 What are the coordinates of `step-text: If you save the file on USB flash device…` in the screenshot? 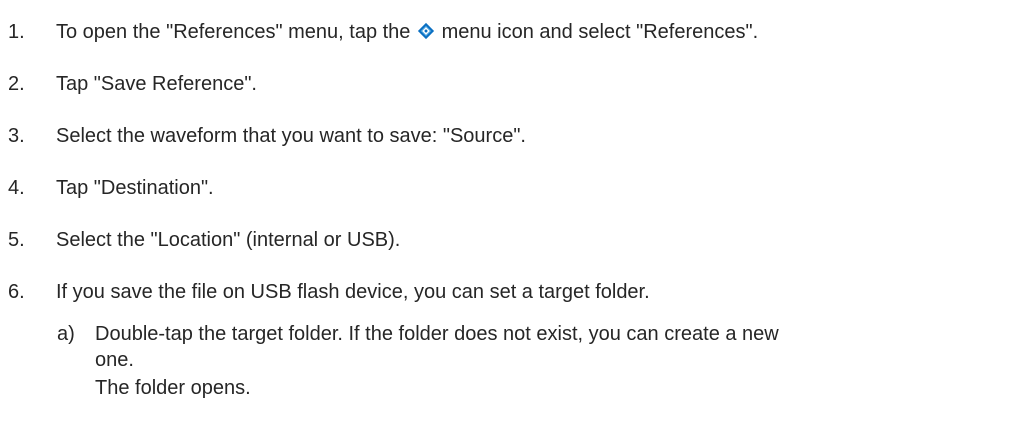 It's located at (353, 292).